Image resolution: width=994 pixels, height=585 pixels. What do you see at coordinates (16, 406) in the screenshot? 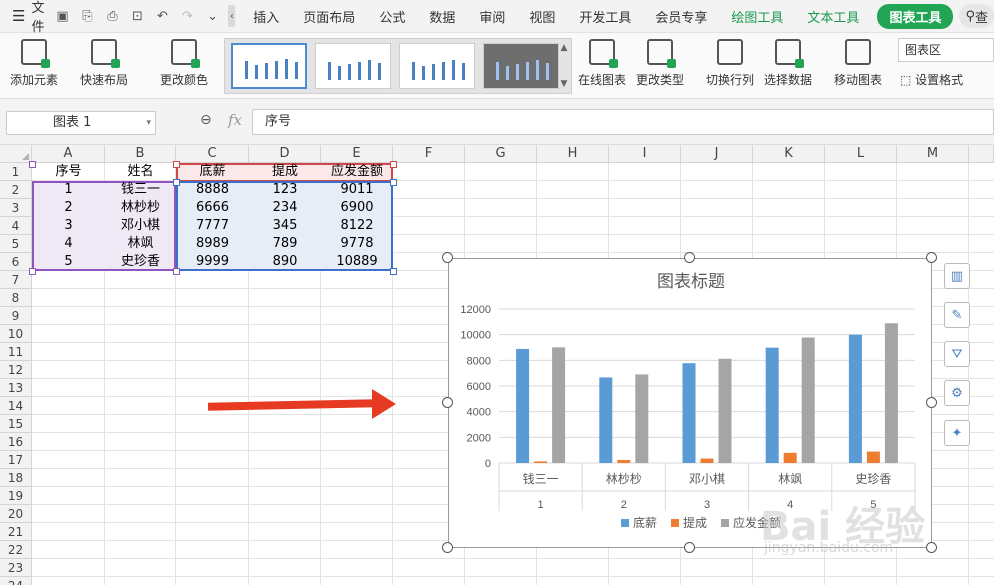
I see `row-header-14: 14` at bounding box center [16, 406].